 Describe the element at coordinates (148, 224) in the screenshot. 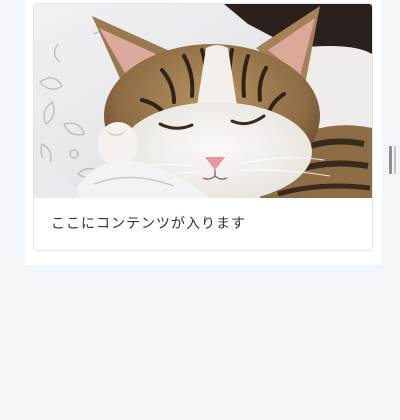

I see `card-text: ここにコンテンツが入ります` at that location.